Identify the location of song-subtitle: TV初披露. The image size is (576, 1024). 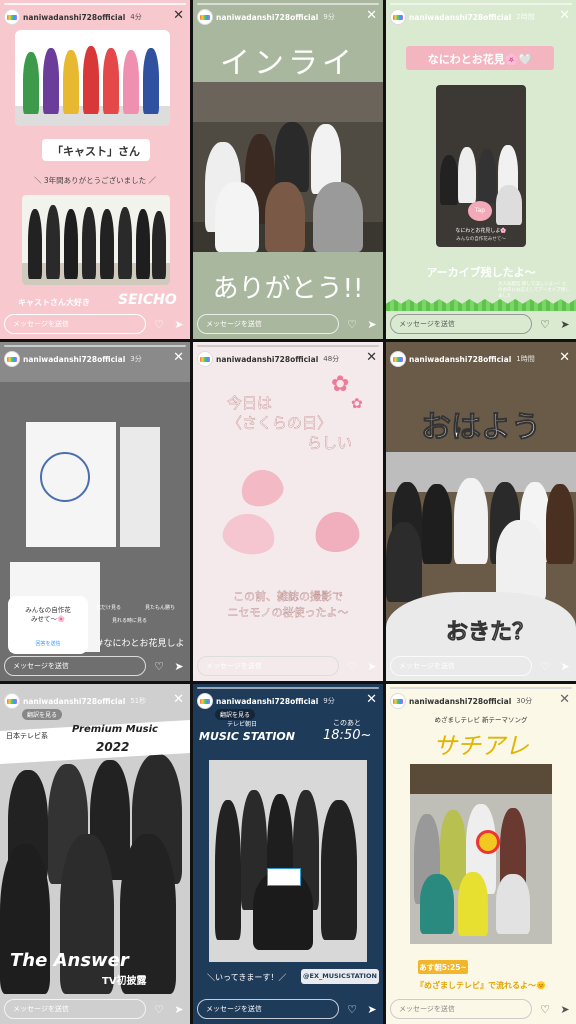
(124, 981).